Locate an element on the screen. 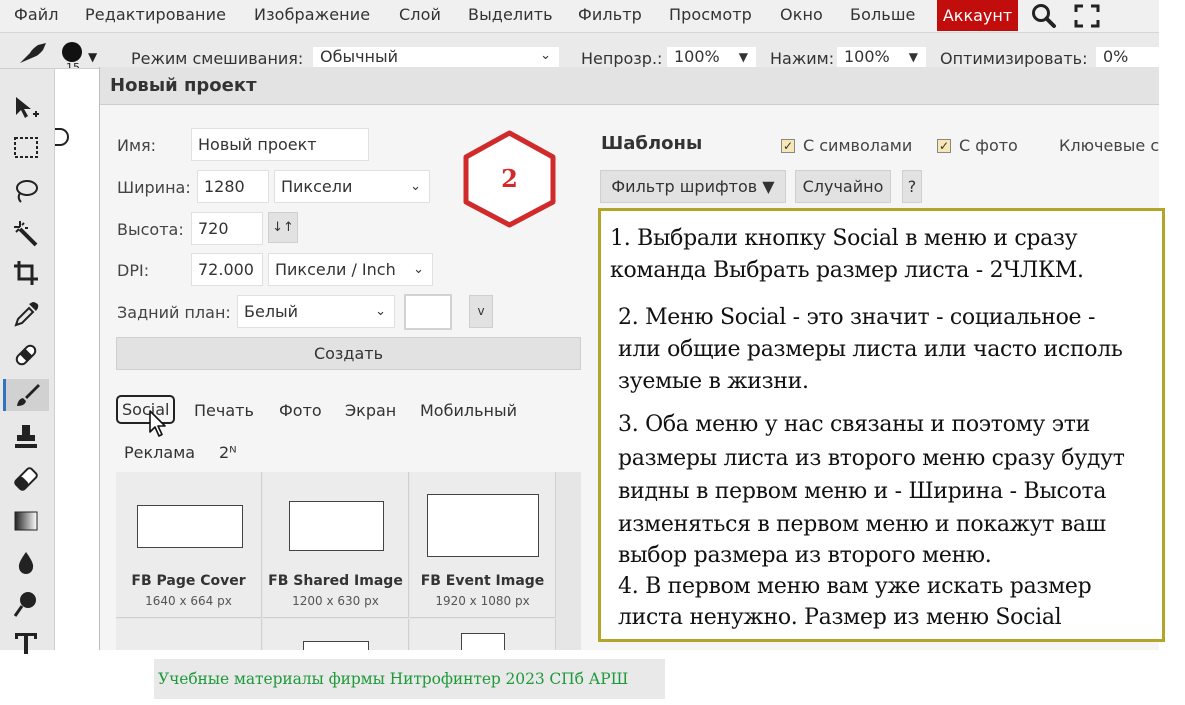 This screenshot has height=705, width=1185. menu-more: Больше is located at coordinates (883, 14).